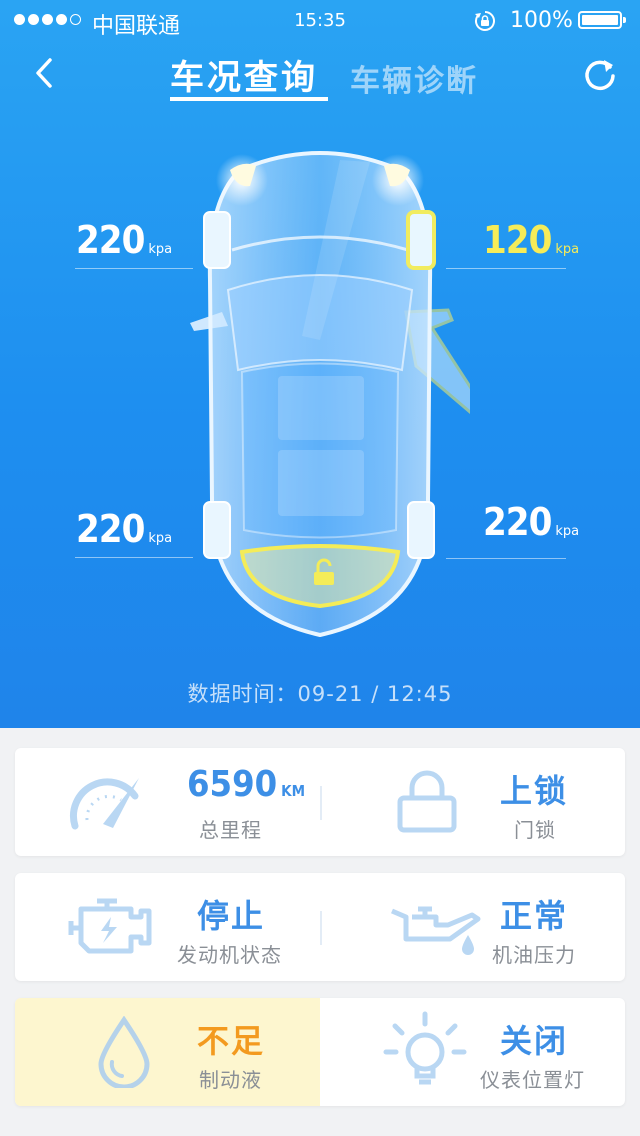 Image resolution: width=640 pixels, height=1136 pixels. Describe the element at coordinates (427, 801) in the screenshot. I see `padlock-icon` at that location.